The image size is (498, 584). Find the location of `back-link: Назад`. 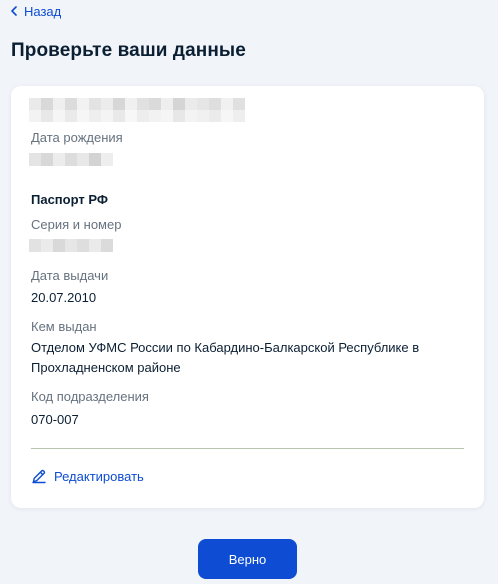

back-link: Назад is located at coordinates (35, 11).